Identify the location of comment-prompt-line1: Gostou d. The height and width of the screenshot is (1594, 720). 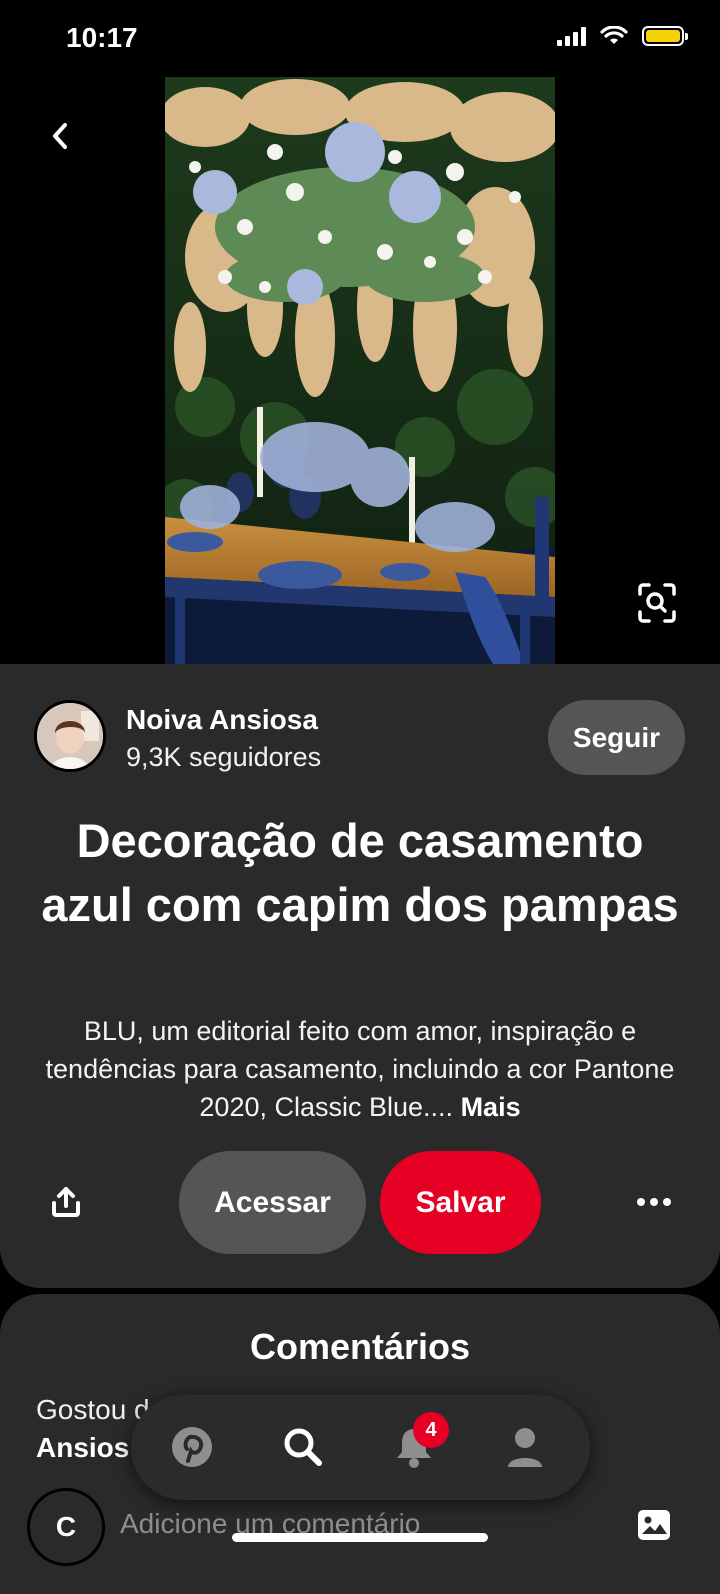
(93, 1409).